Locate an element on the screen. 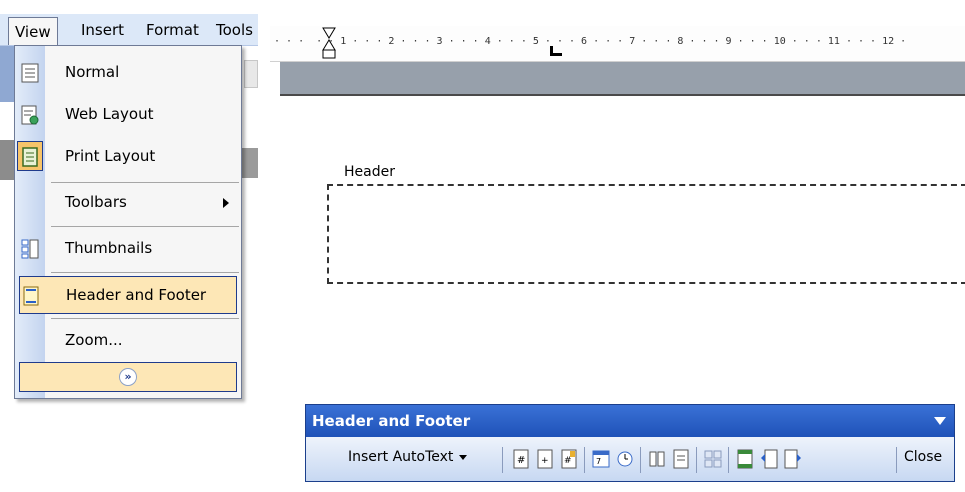  menu-tools-label: Tools is located at coordinates (234, 30).